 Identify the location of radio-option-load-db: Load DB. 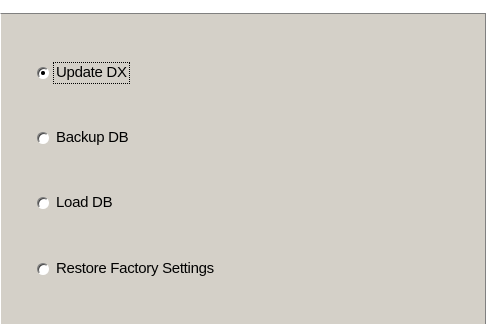
(75, 203).